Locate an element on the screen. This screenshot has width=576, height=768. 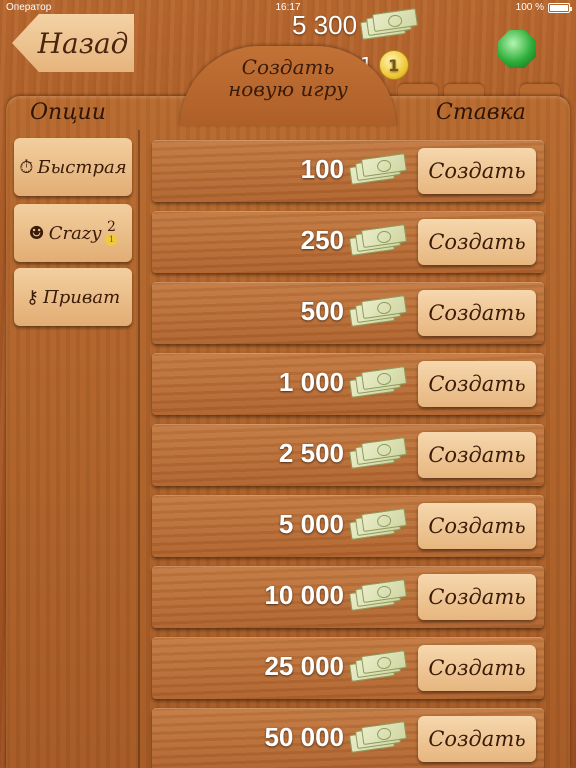
option-fast-button: ⏱ Быстрая is located at coordinates (73, 167).